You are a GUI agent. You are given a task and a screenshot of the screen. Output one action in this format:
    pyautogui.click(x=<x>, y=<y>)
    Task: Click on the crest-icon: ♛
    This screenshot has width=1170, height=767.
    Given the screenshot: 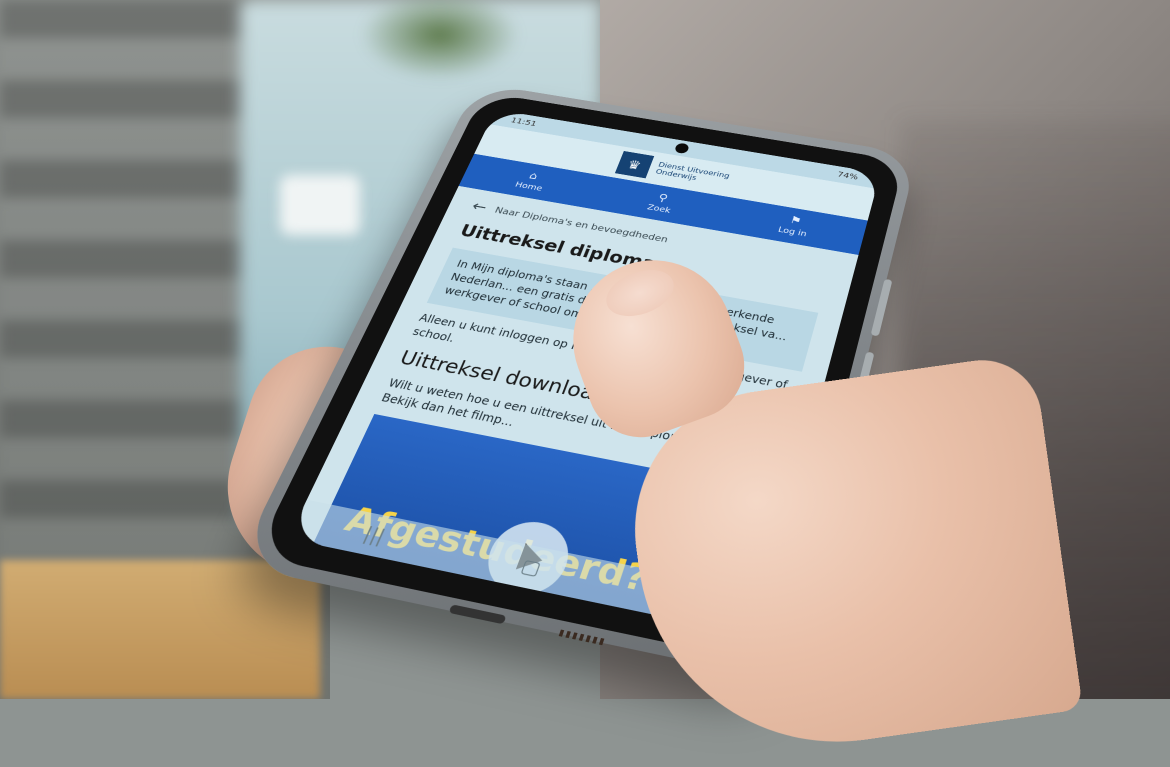 What is the action you would take?
    pyautogui.click(x=634, y=164)
    